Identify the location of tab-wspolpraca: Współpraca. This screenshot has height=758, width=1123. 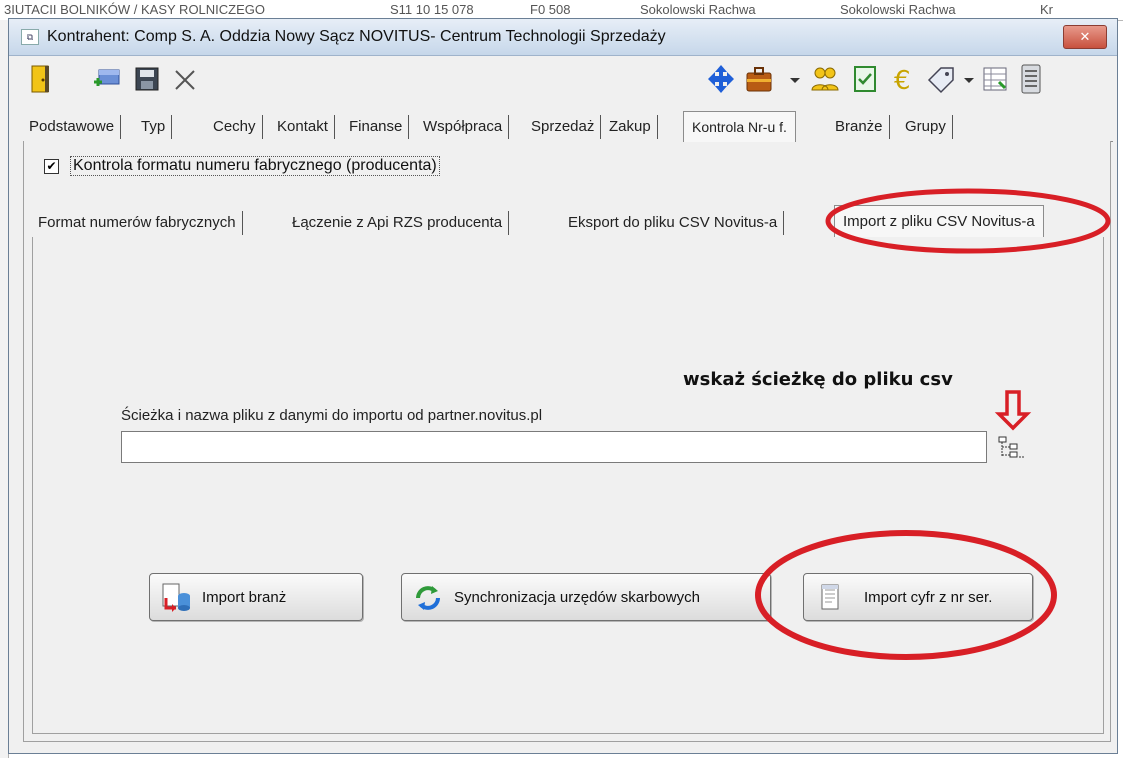
(463, 127).